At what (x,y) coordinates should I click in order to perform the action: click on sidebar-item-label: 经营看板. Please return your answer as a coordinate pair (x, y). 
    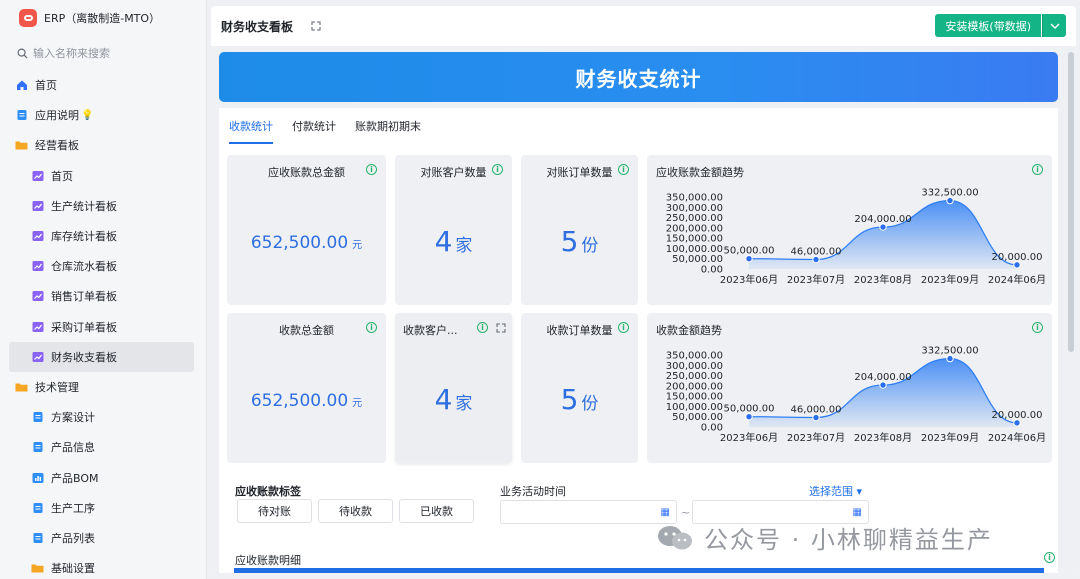
    Looking at the image, I should click on (57, 146).